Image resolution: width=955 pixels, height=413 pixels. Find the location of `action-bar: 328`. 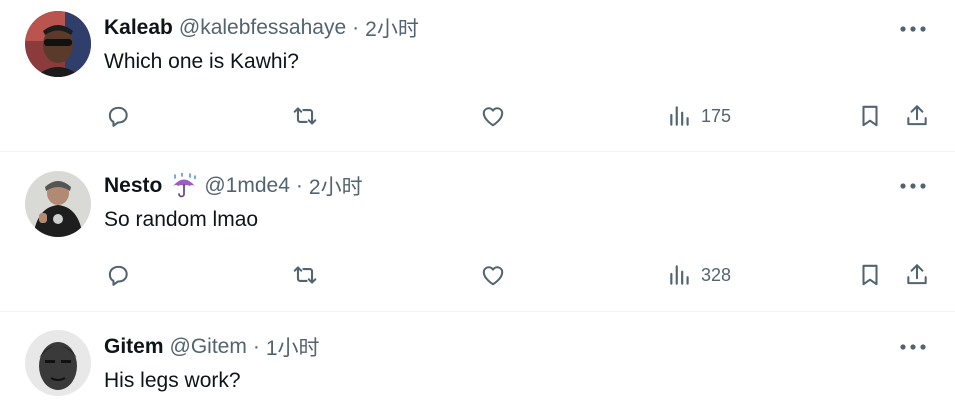

action-bar: 328 is located at coordinates (477, 275).